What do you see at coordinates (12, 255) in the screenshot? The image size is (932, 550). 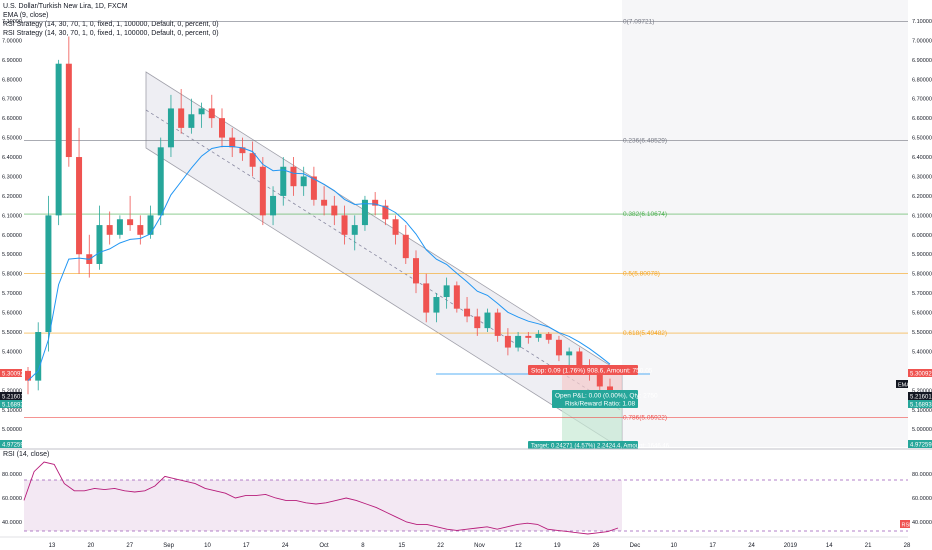 I see `price-tick-left-12: 5.90000` at bounding box center [12, 255].